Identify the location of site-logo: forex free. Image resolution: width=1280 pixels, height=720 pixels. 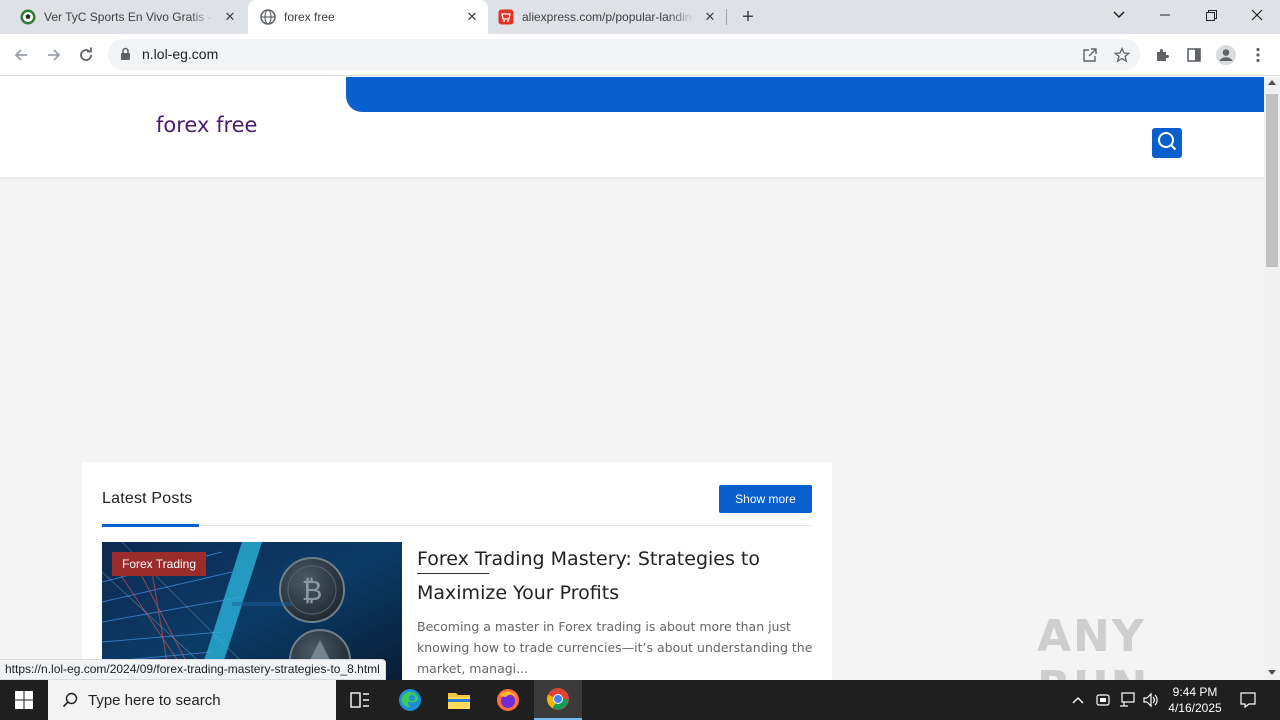
(206, 125).